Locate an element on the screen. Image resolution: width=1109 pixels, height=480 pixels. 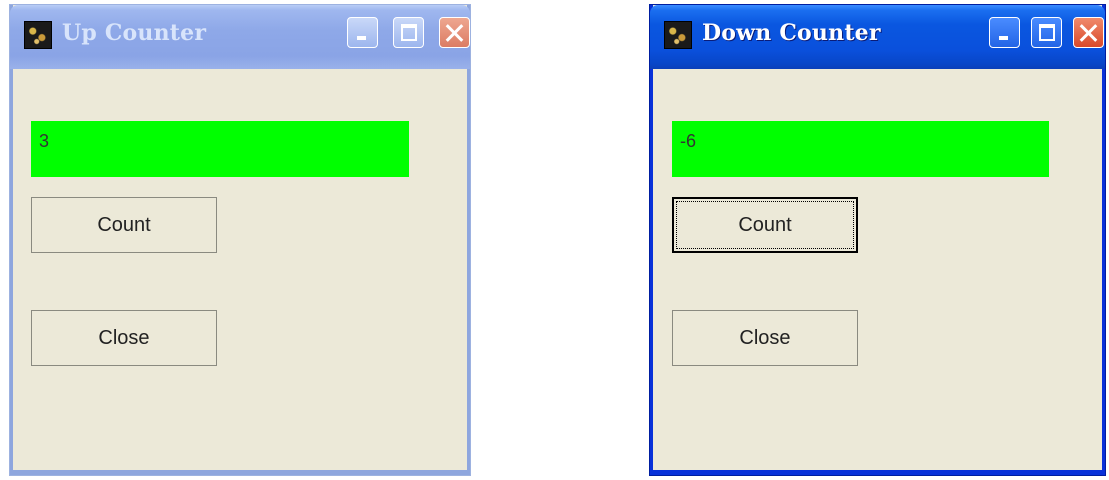
counter-display: 3 is located at coordinates (220, 149).